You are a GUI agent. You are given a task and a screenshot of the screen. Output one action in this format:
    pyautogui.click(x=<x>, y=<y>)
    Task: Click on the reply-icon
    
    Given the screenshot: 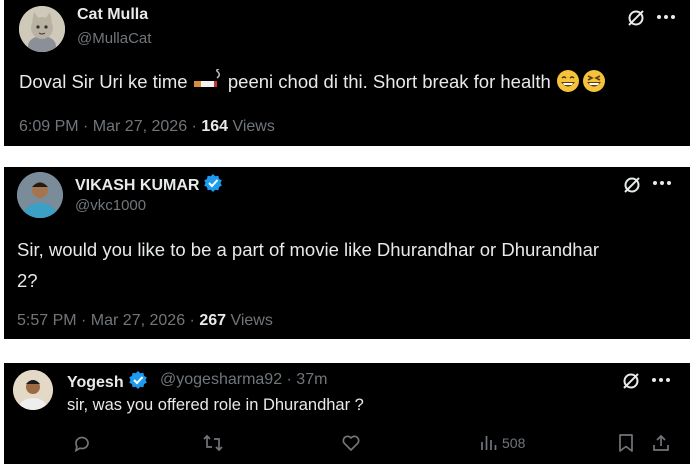 What is the action you would take?
    pyautogui.click(x=81, y=444)
    